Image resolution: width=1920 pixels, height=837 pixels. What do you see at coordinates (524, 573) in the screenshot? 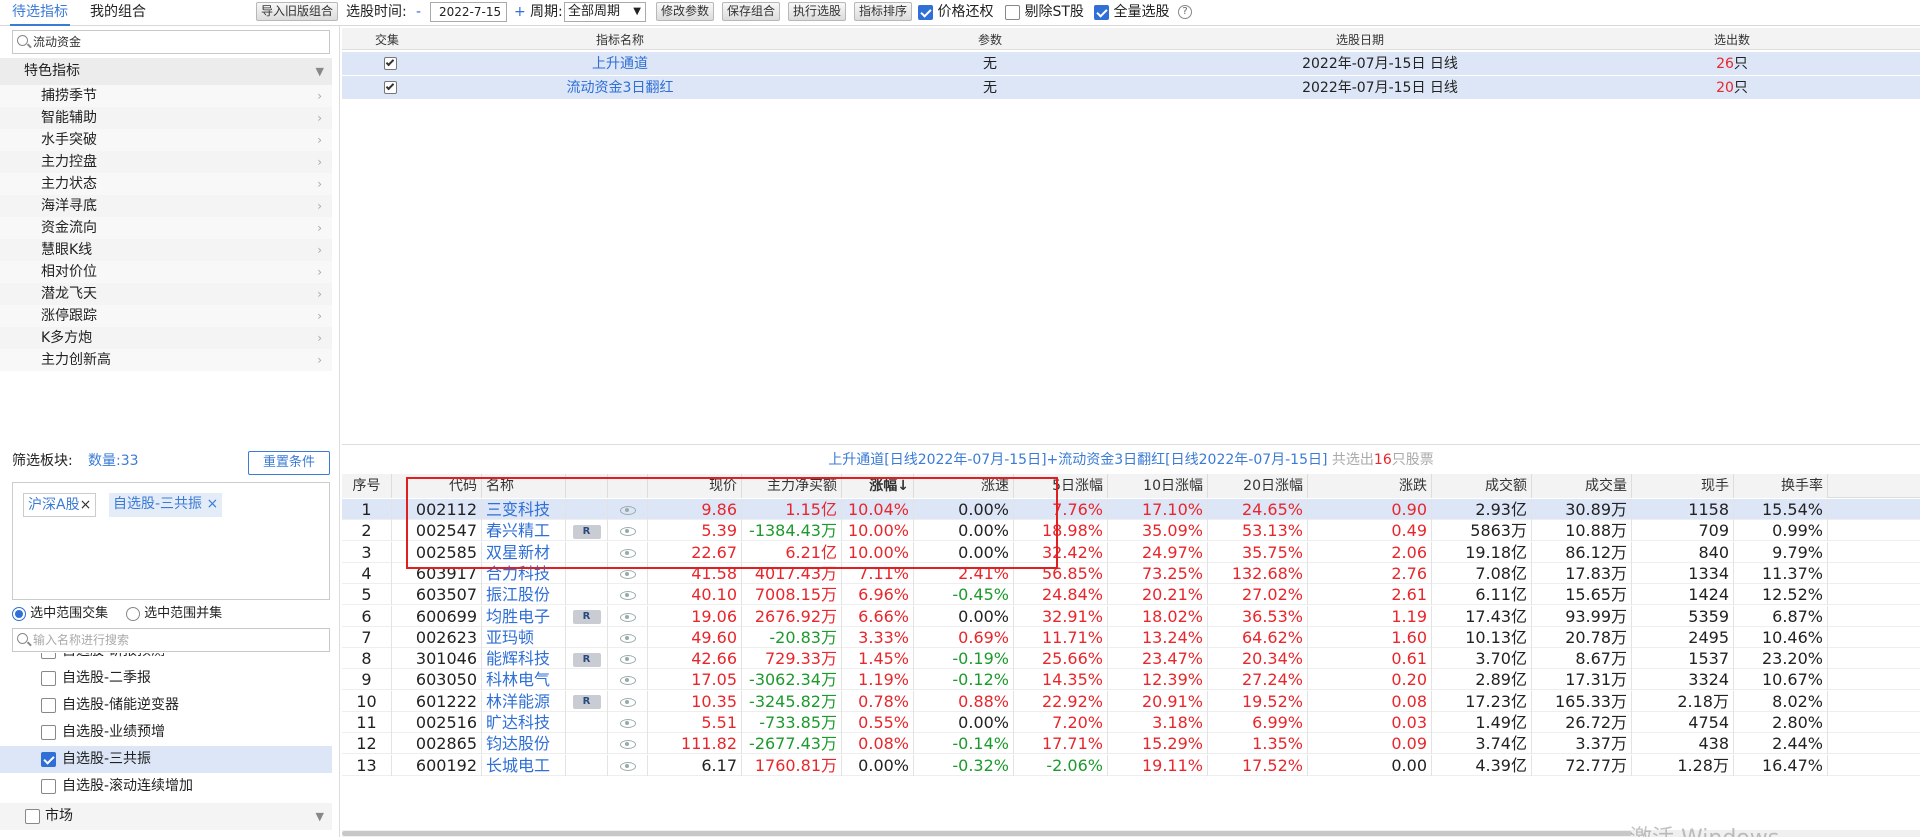
I see `cell-name: 合力科技` at bounding box center [524, 573].